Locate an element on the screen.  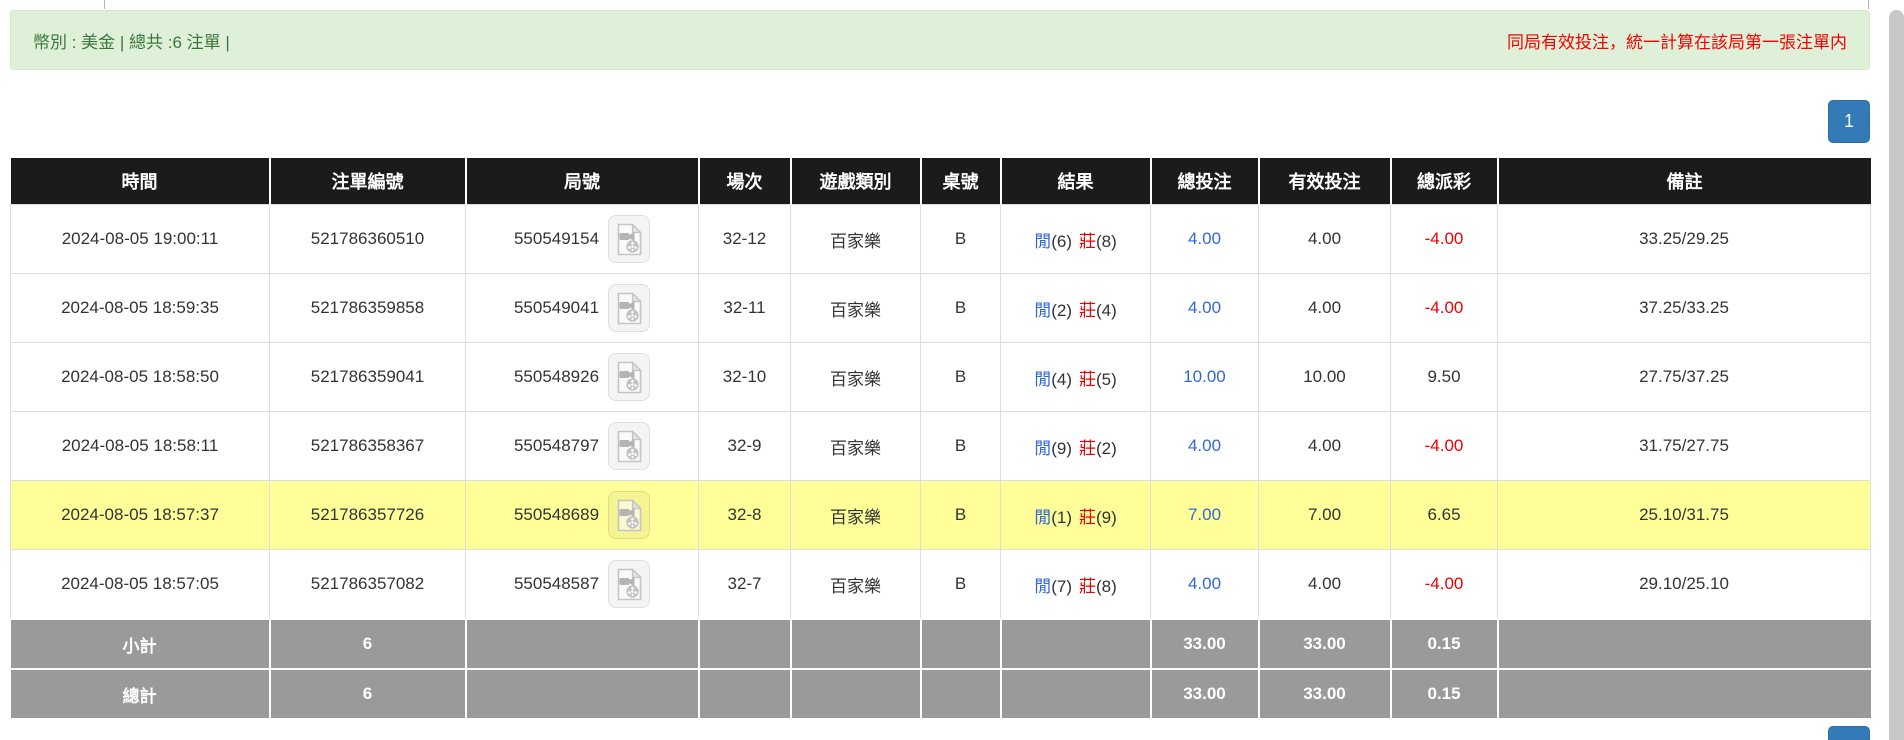
cell-session: 32-12 is located at coordinates (744, 239).